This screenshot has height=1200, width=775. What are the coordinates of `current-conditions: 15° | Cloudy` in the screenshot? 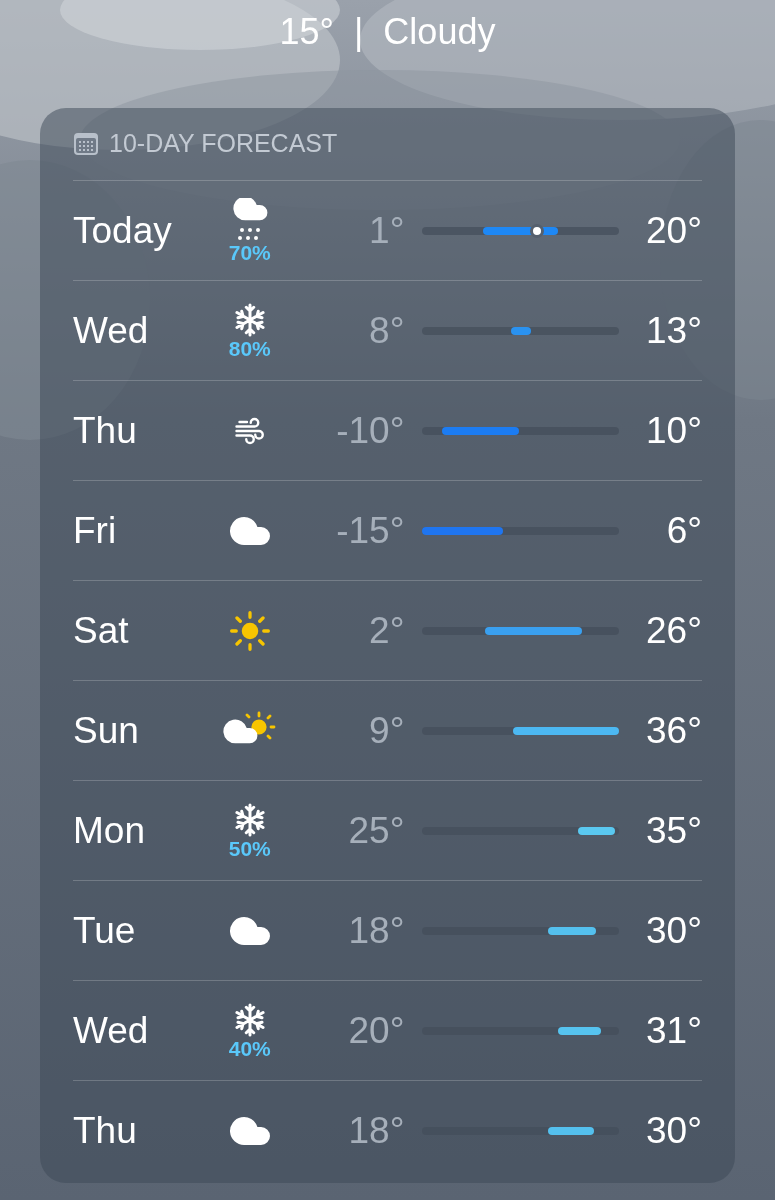 It's located at (387, 32).